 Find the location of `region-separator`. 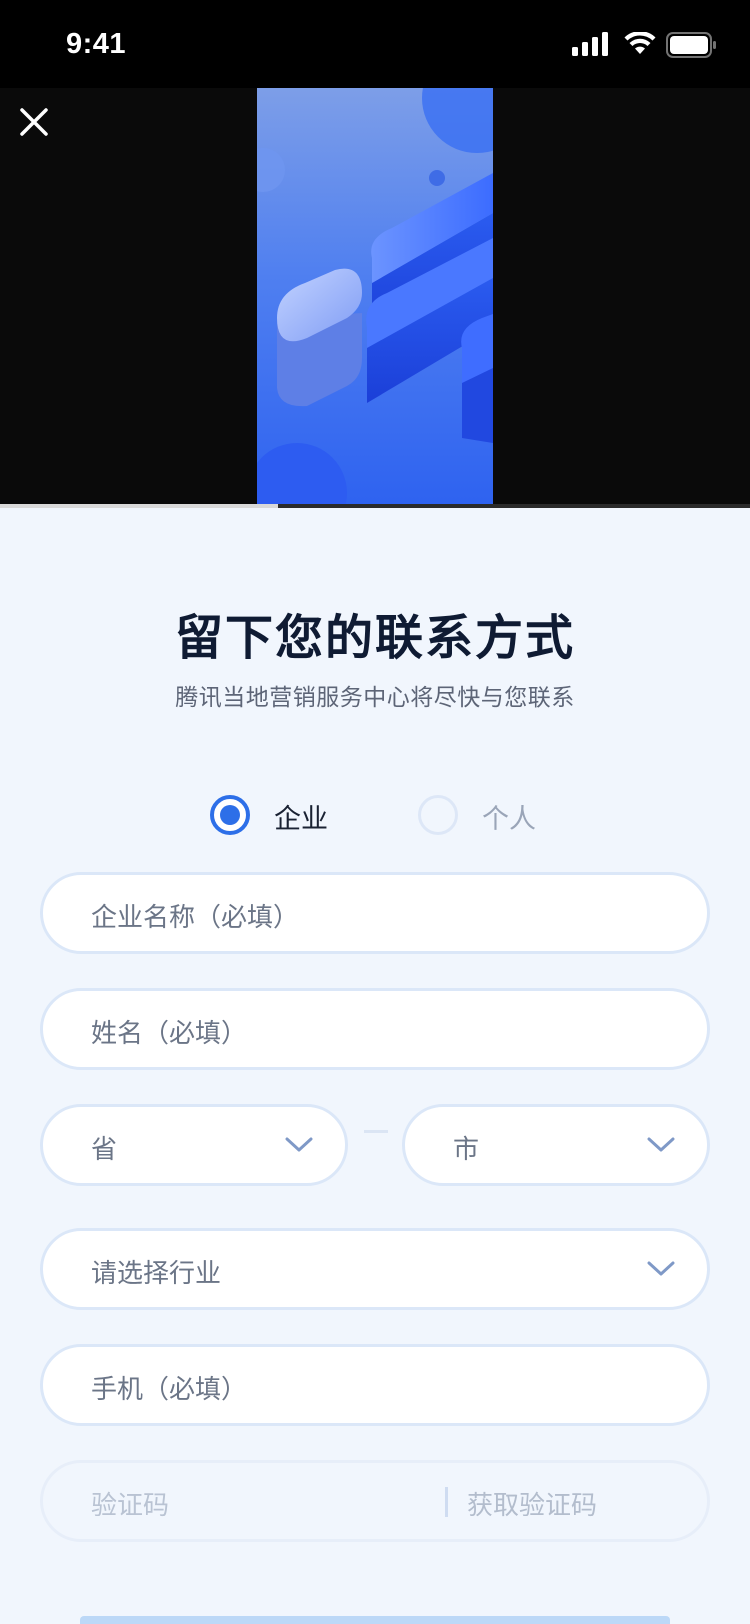

region-separator is located at coordinates (376, 1131).